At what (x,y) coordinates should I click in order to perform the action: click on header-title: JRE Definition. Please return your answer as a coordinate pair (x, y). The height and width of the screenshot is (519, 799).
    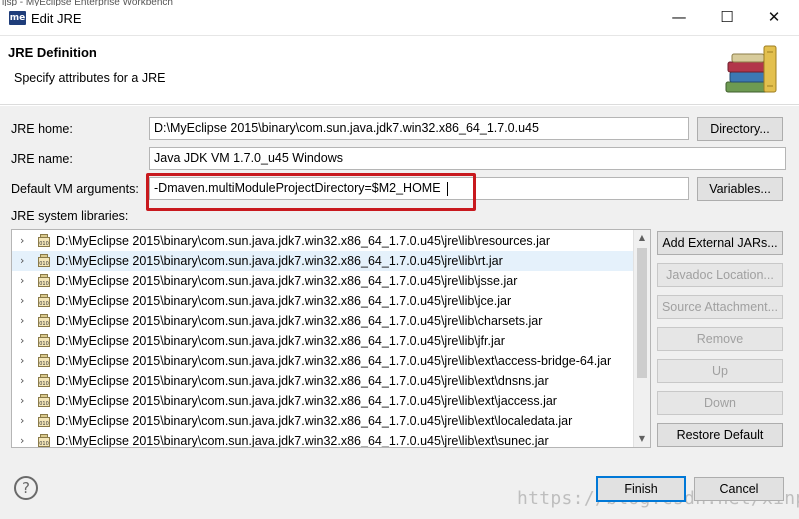
    Looking at the image, I should click on (52, 52).